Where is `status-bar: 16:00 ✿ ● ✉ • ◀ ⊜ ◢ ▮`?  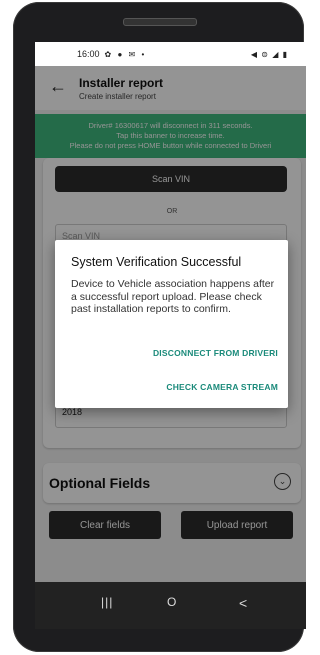
status-bar: 16:00 ✿ ● ✉ • ◀ ⊜ ◢ ▮ is located at coordinates (170, 54).